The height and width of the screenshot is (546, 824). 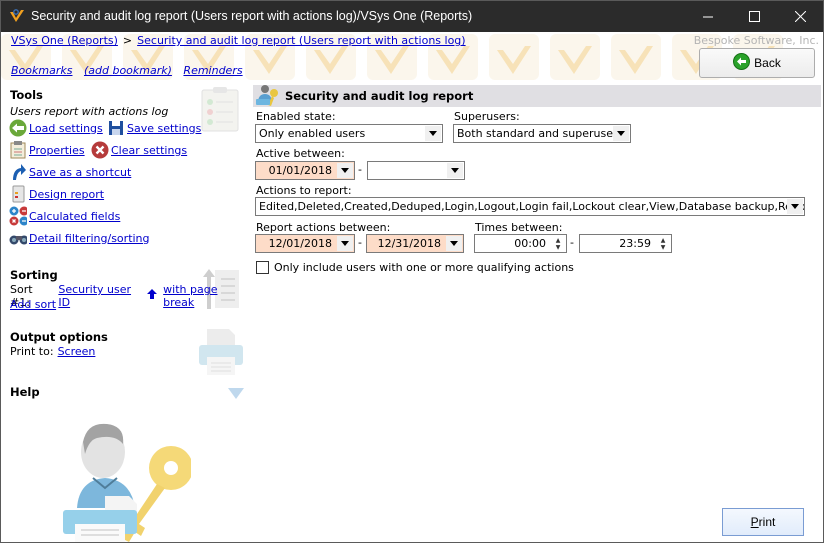 I want to click on sort-field-link: Security user ID, so click(x=100, y=296).